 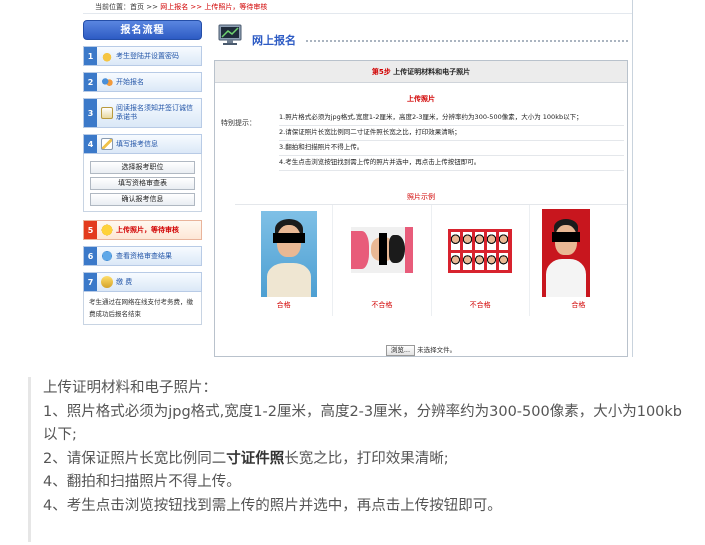 What do you see at coordinates (147, 229) in the screenshot?
I see `step-label: 上传照片，等待审核` at bounding box center [147, 229].